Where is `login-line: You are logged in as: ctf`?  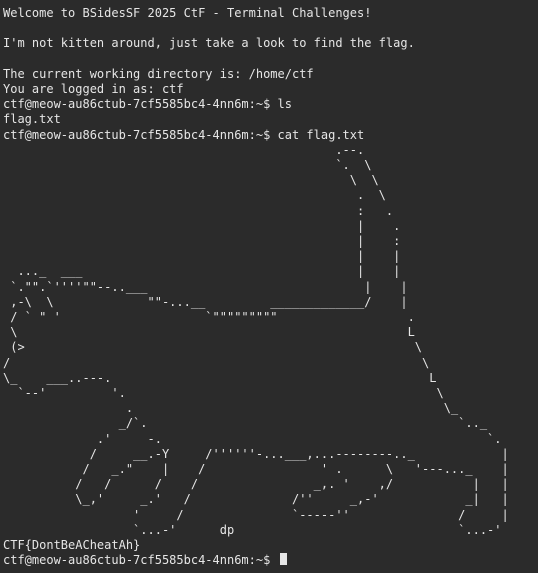 login-line: You are logged in as: ctf is located at coordinates (93, 88).